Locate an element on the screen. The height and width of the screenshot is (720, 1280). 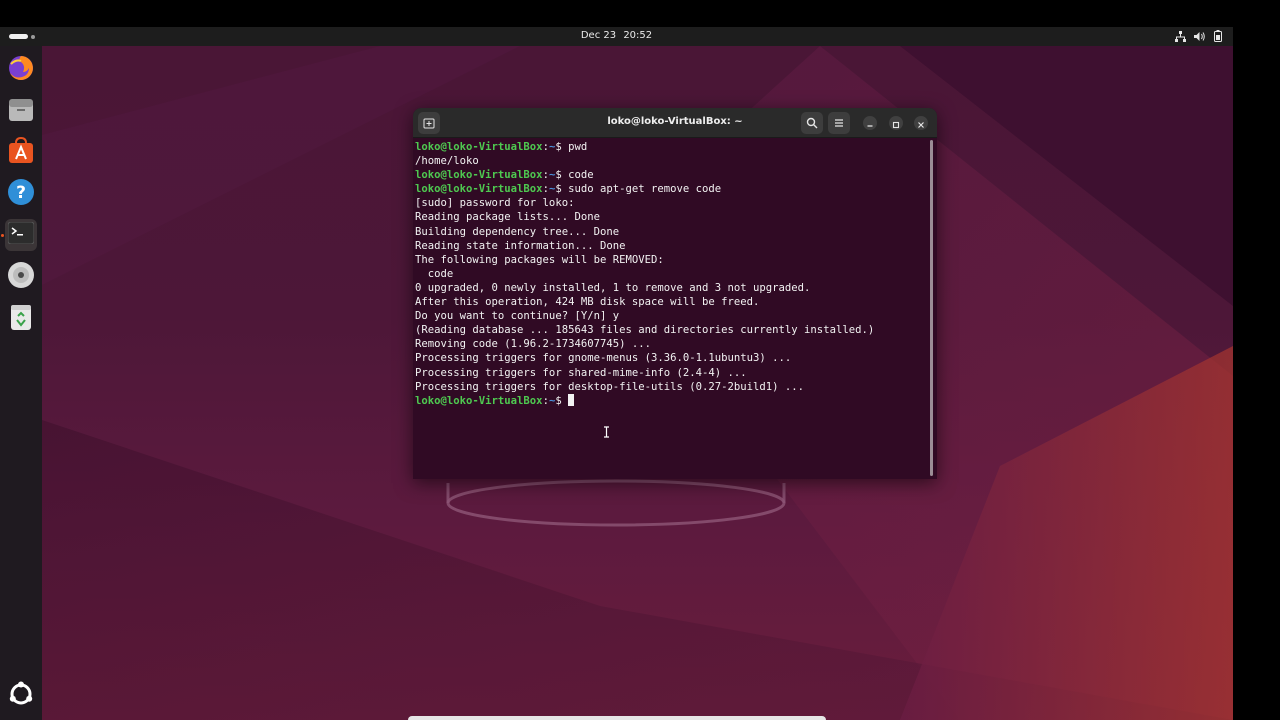
network-icon is located at coordinates (1180, 36).